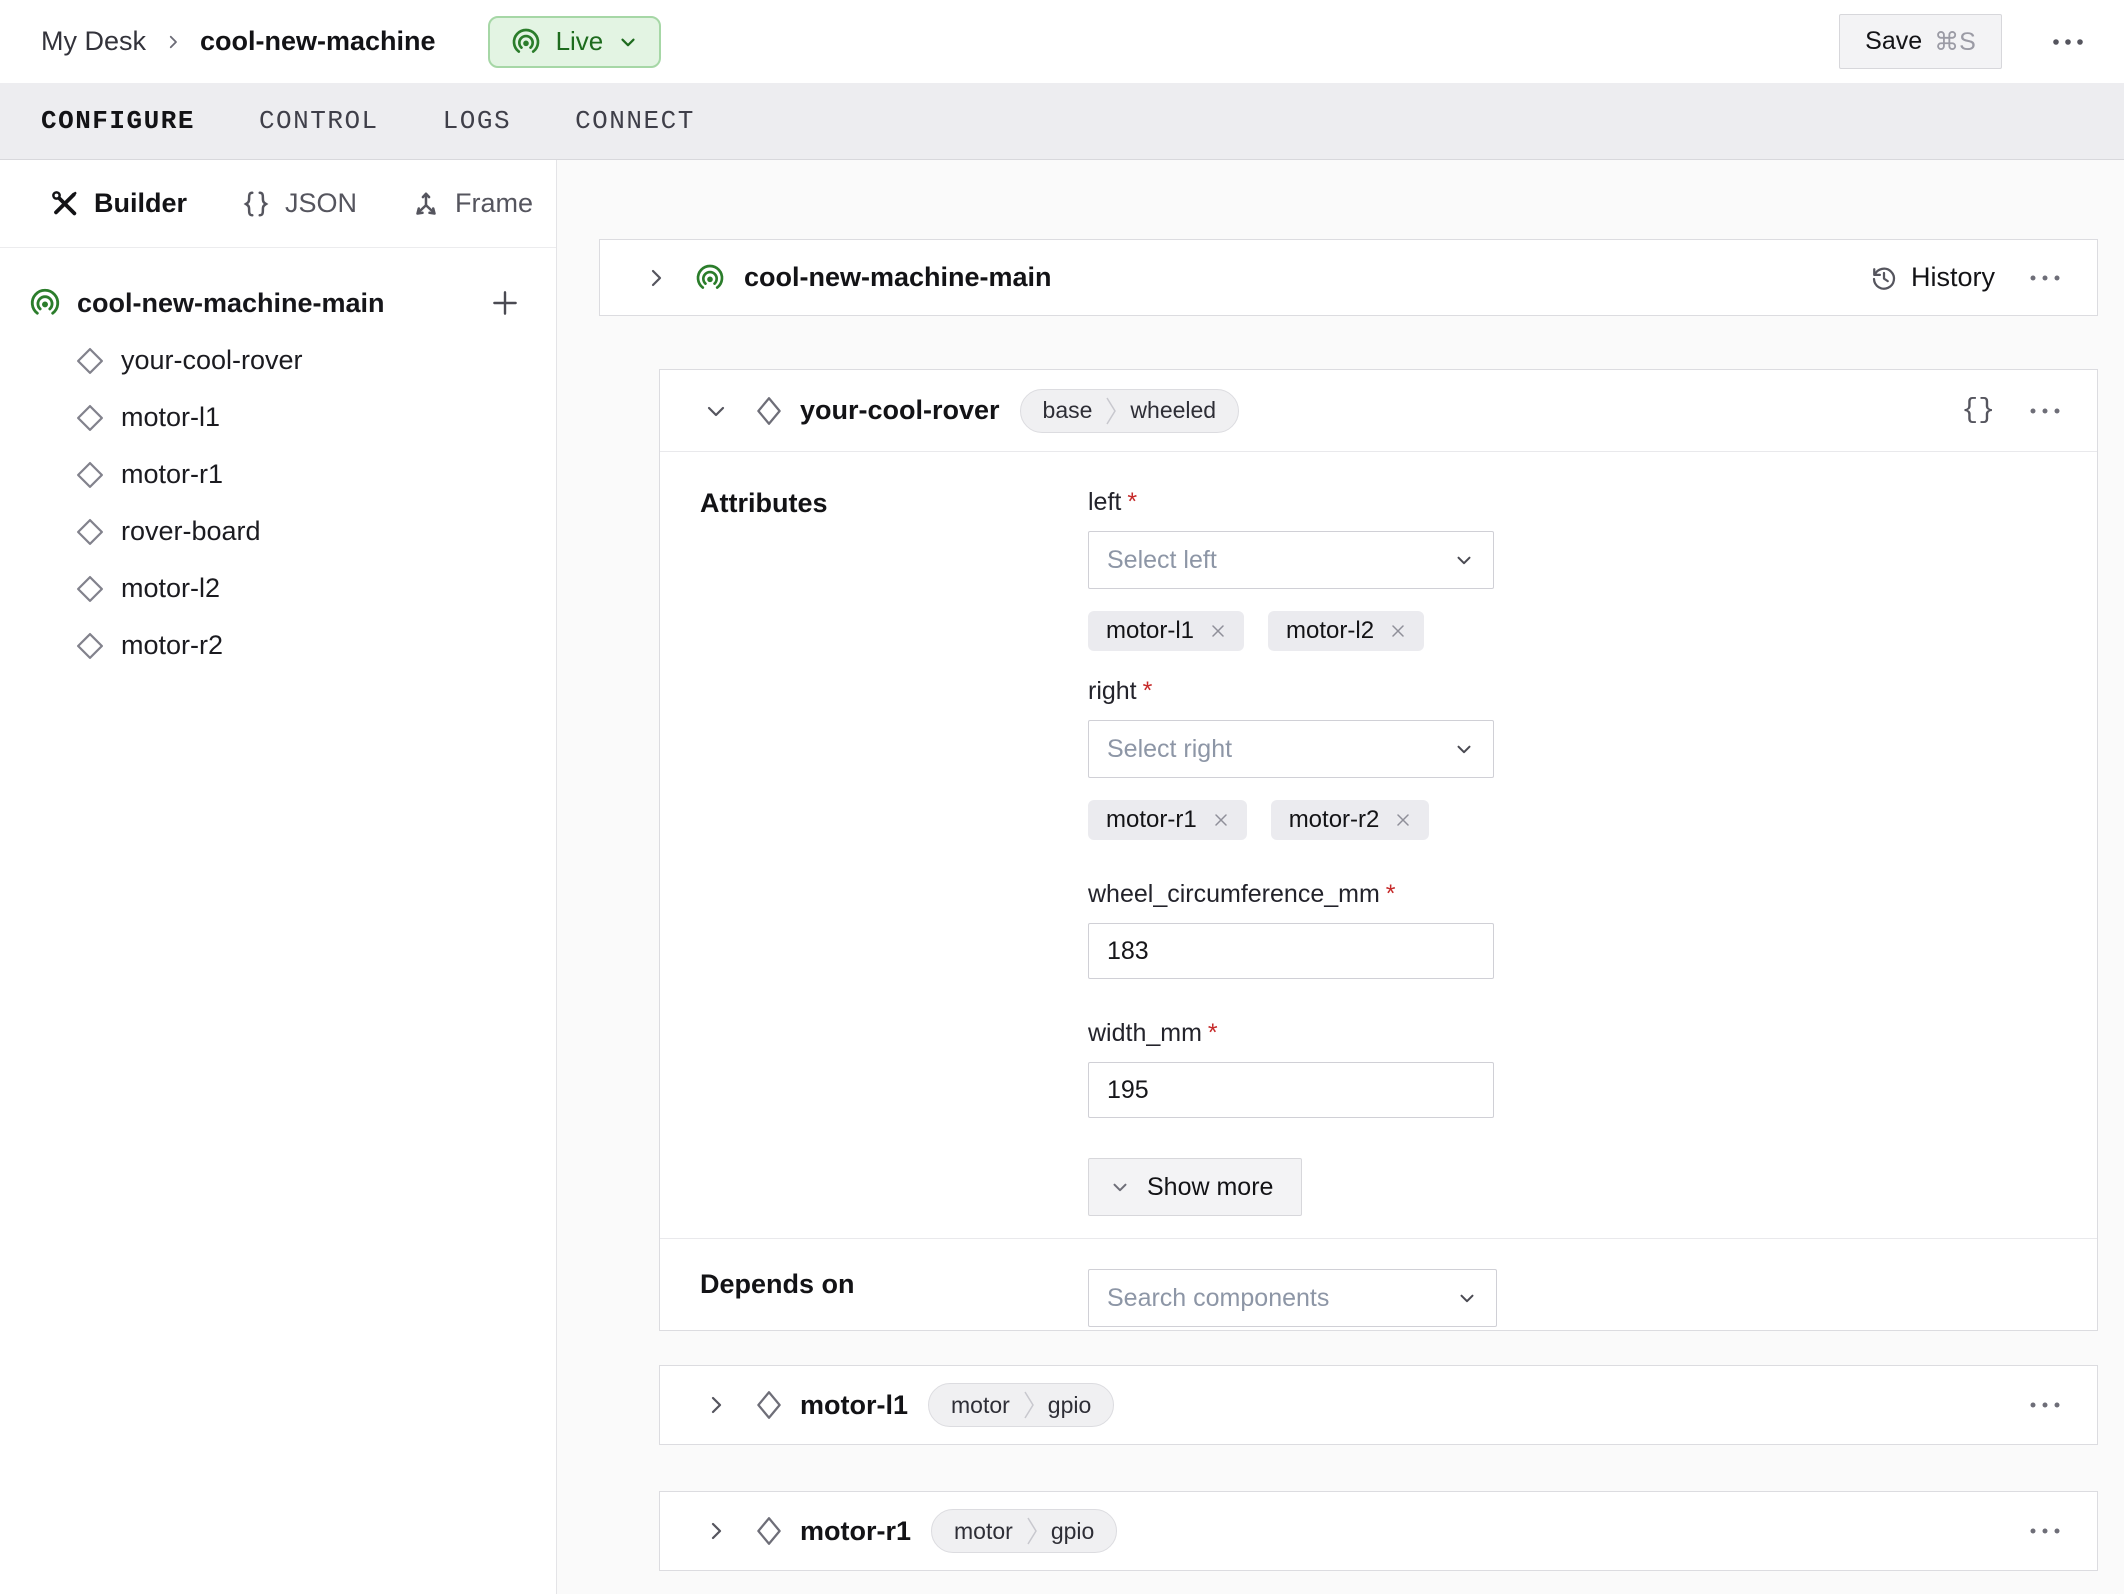  I want to click on chip-label: motor-l2, so click(1330, 630).